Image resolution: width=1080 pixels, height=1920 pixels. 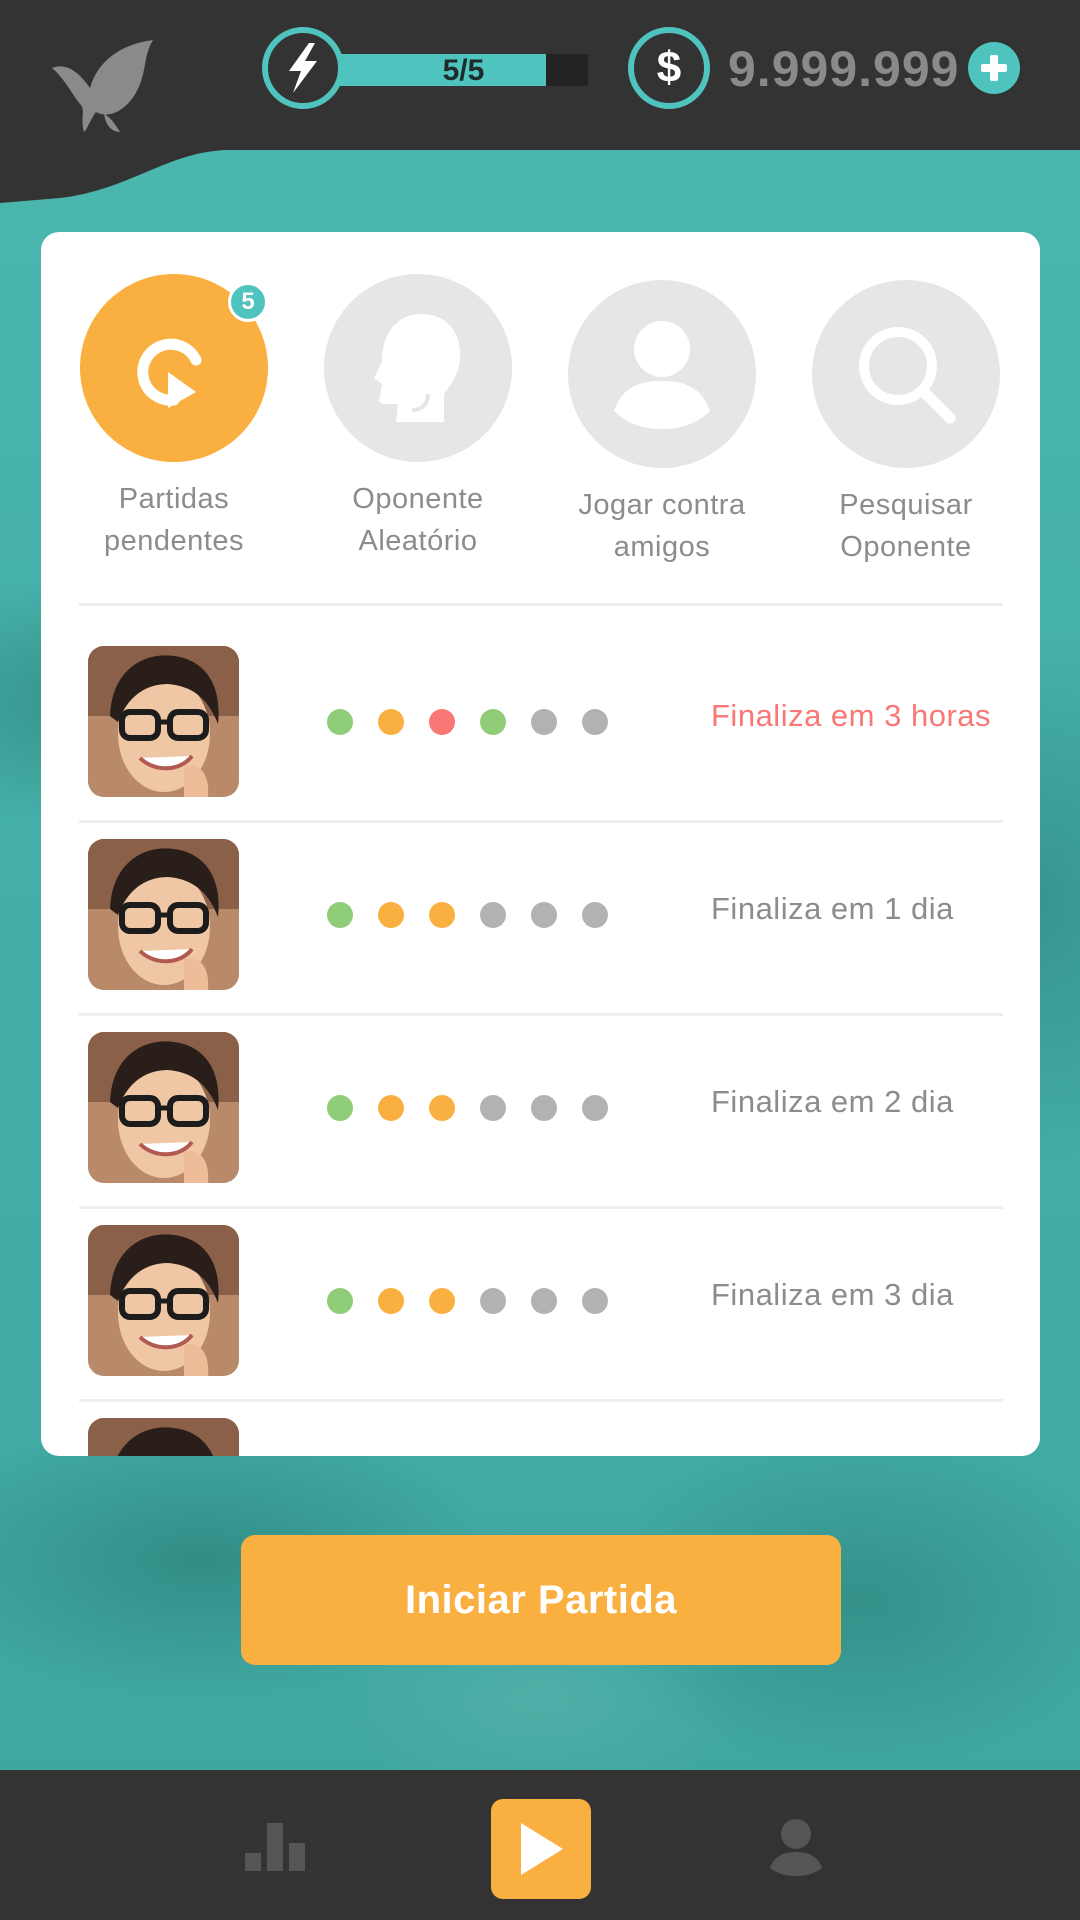 I want to click on coin-balance: 9.999.999, so click(x=844, y=69).